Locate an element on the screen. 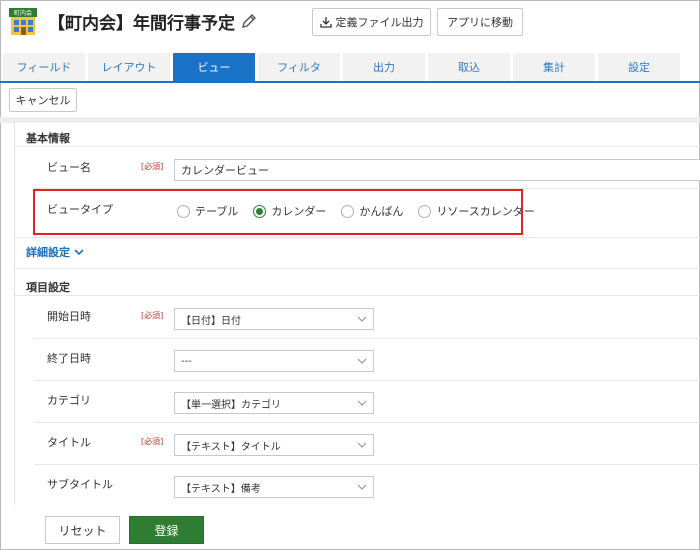 The image size is (700, 550). start-datetime-label: 開始日時 is located at coordinates (69, 316).